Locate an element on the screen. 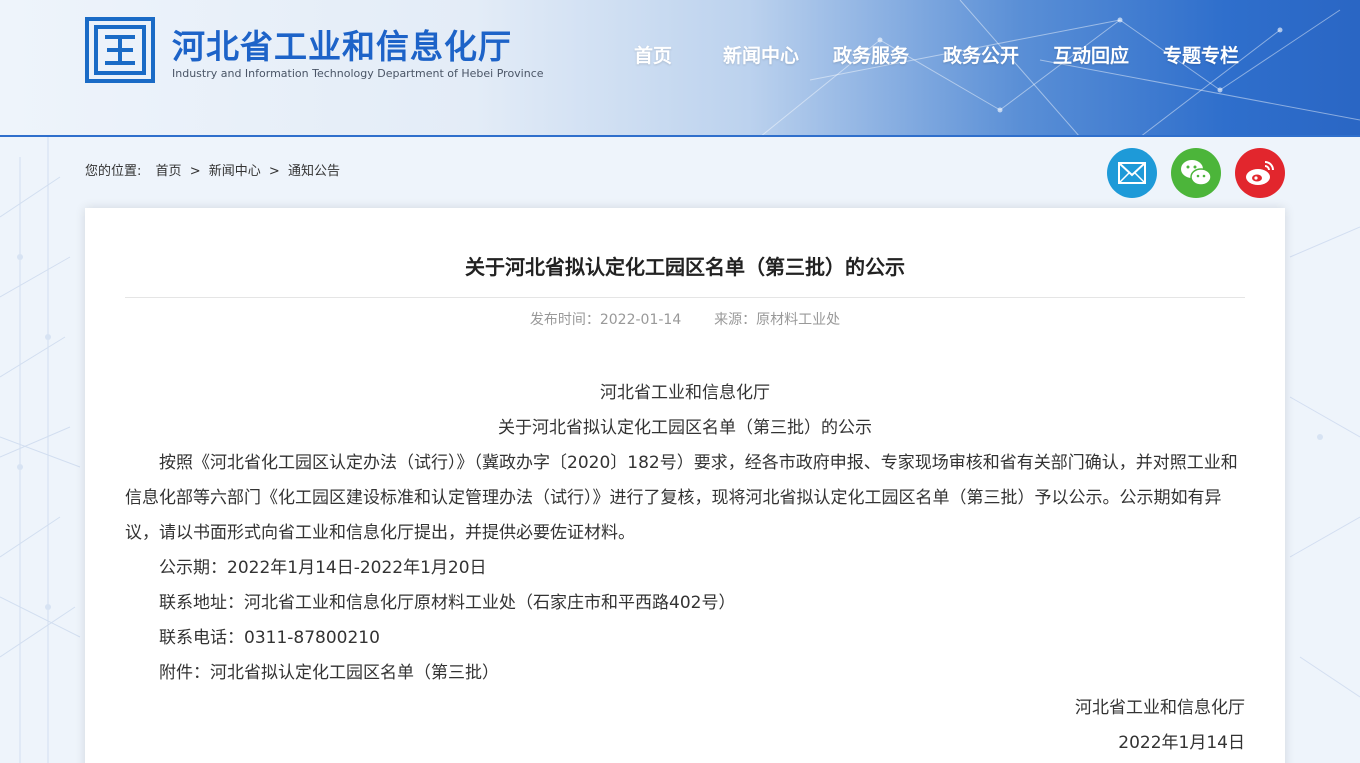  publish-label: 发布时间： is located at coordinates (564, 320).